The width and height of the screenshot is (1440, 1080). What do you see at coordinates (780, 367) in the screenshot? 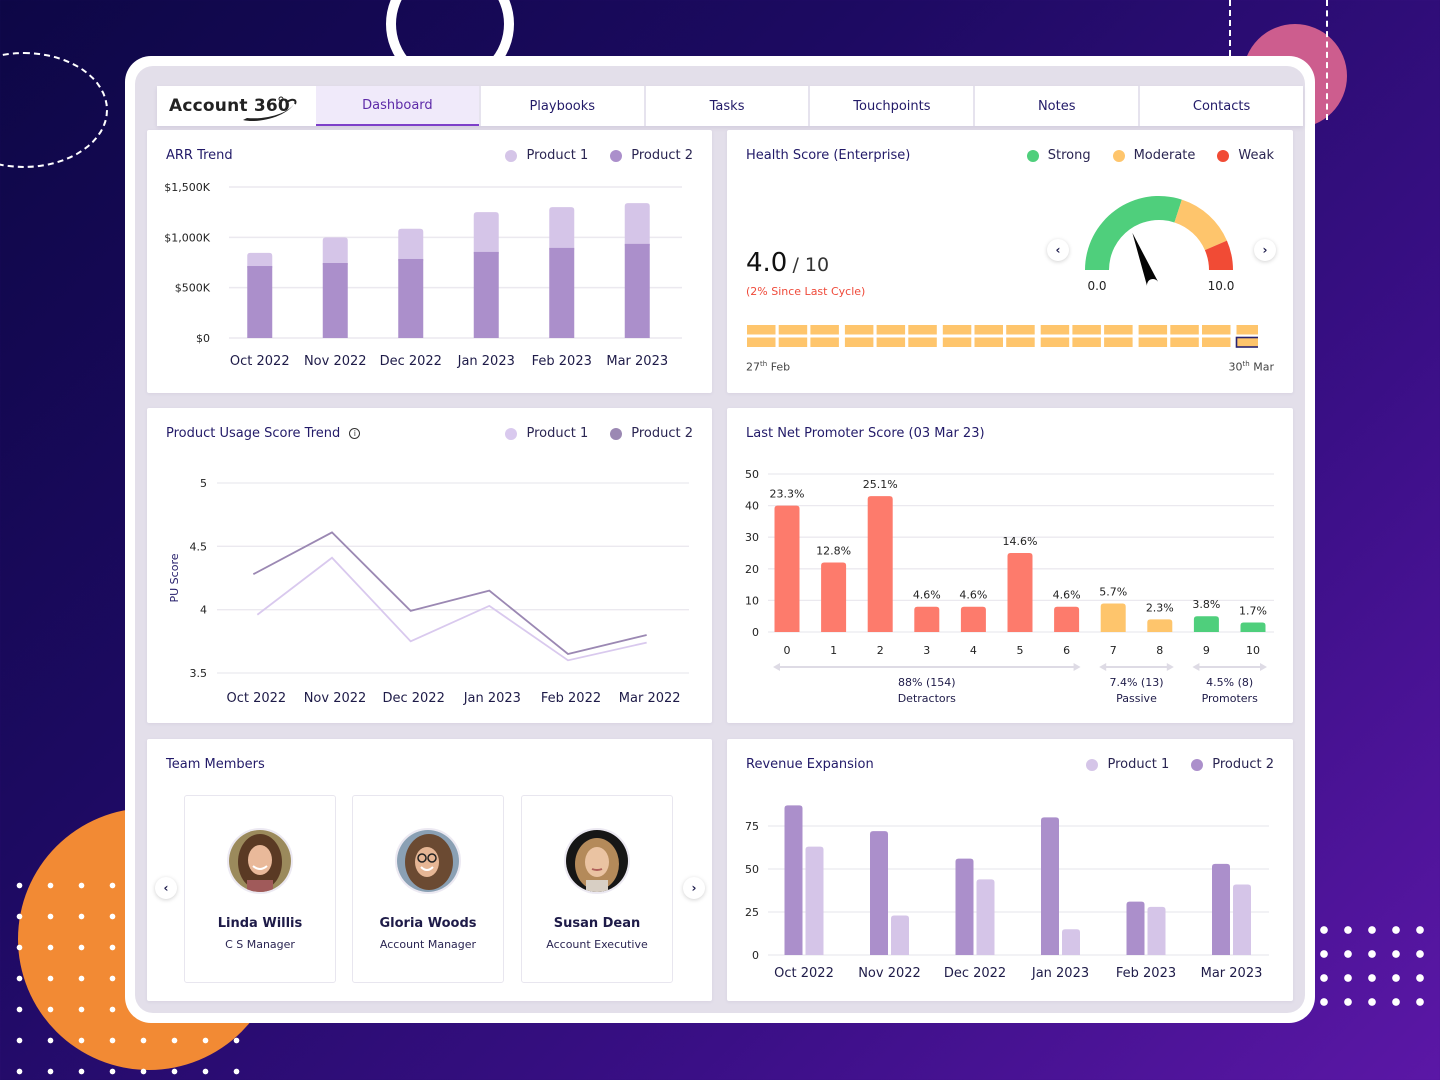
I see `month: Feb` at bounding box center [780, 367].